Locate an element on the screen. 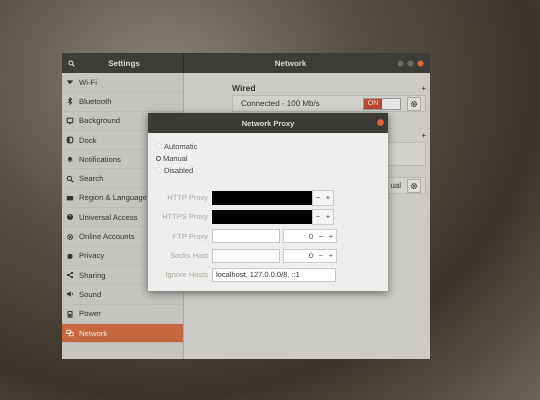  section-heading: Wired is located at coordinates (244, 88).